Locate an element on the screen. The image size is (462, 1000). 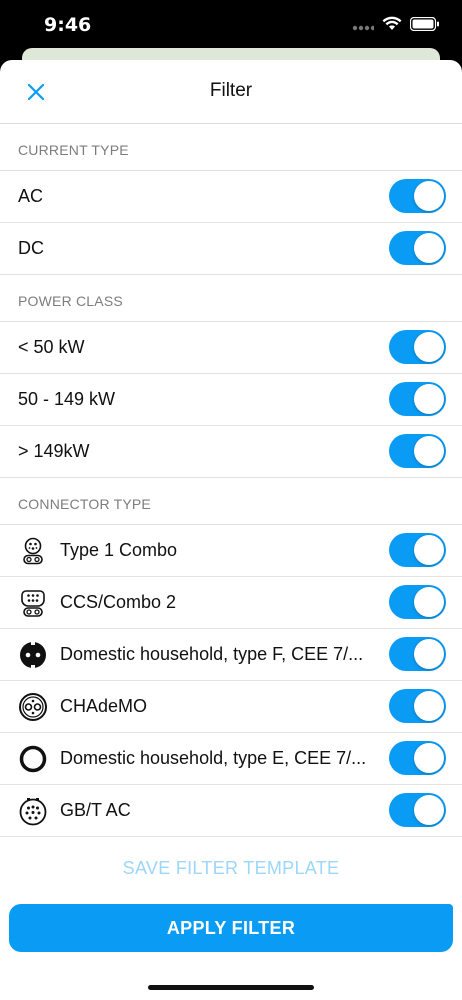
page-title: Filter is located at coordinates (231, 90).